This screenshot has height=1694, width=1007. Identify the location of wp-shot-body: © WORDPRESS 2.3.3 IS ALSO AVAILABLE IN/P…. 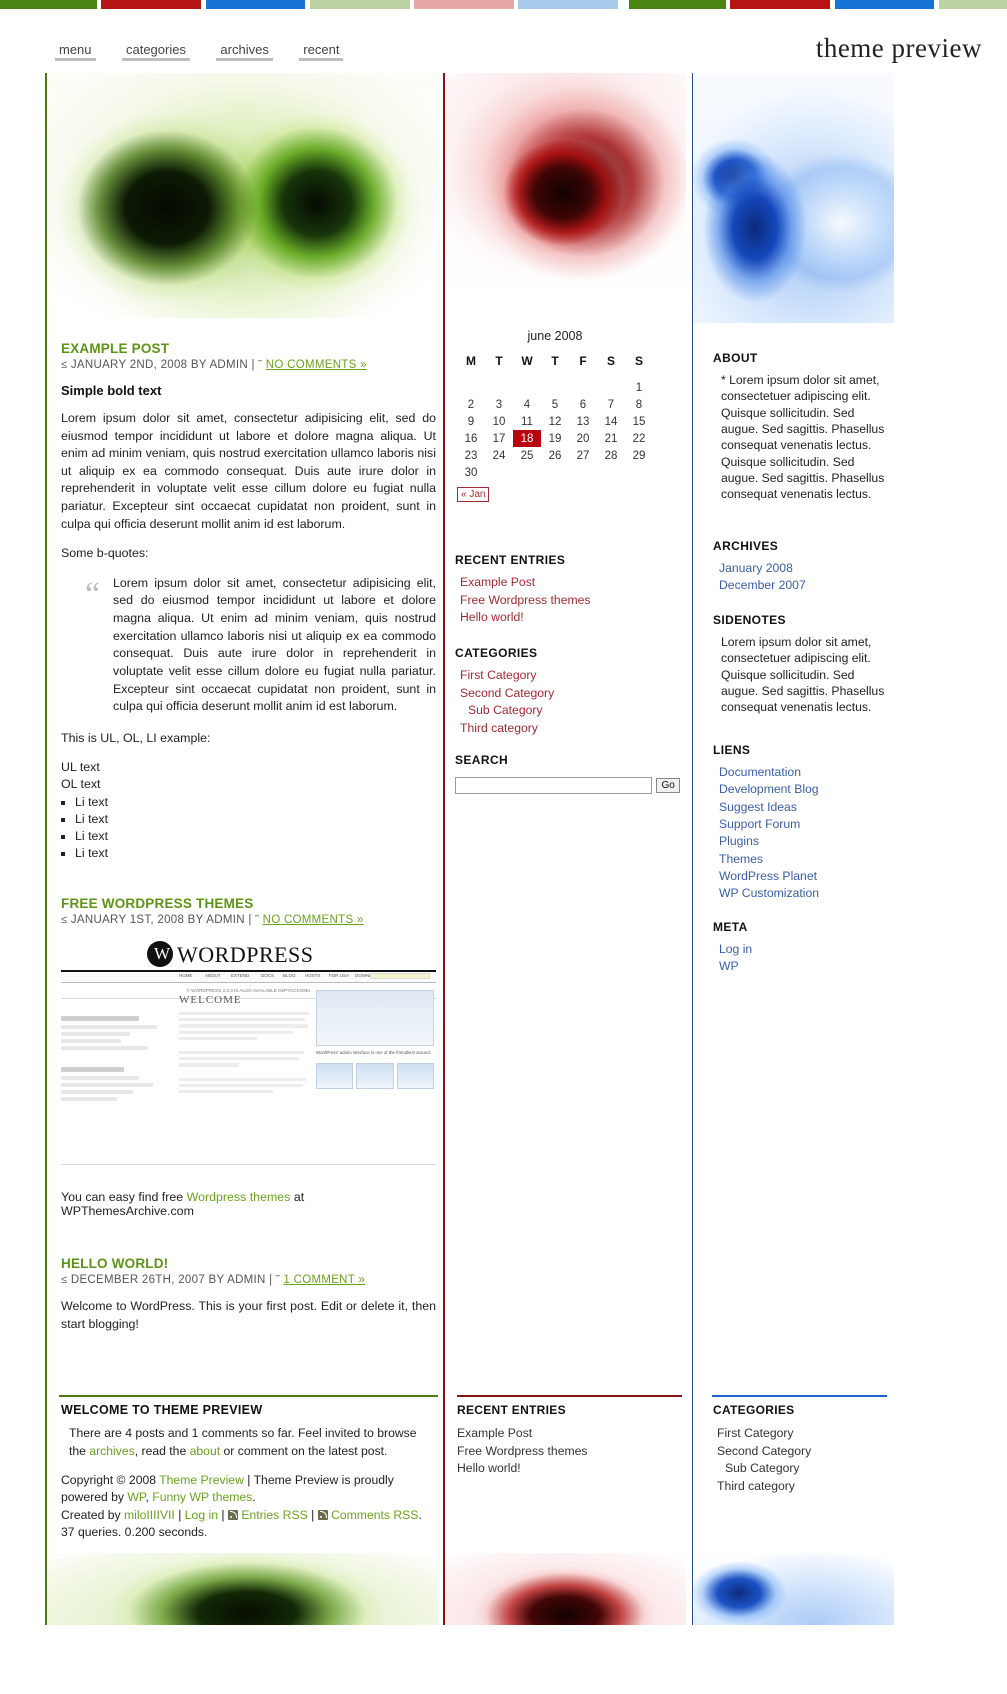
(248, 1081).